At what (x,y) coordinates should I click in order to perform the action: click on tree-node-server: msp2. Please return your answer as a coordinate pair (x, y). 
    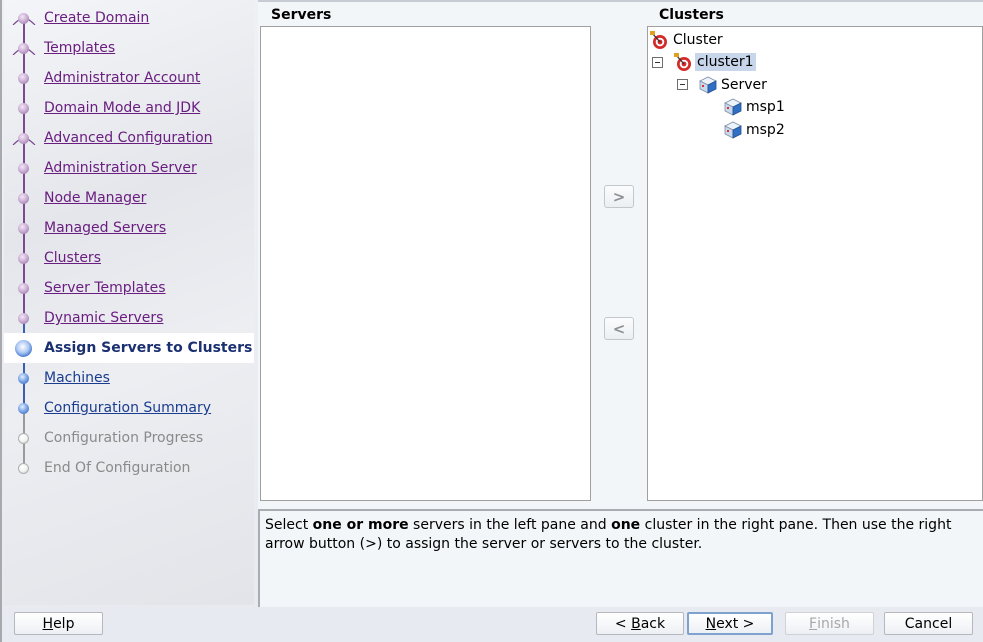
    Looking at the image, I should click on (754, 130).